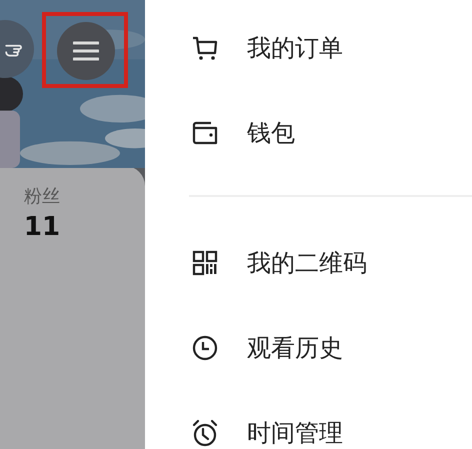  Describe the element at coordinates (205, 48) in the screenshot. I see `cart-icon` at that location.